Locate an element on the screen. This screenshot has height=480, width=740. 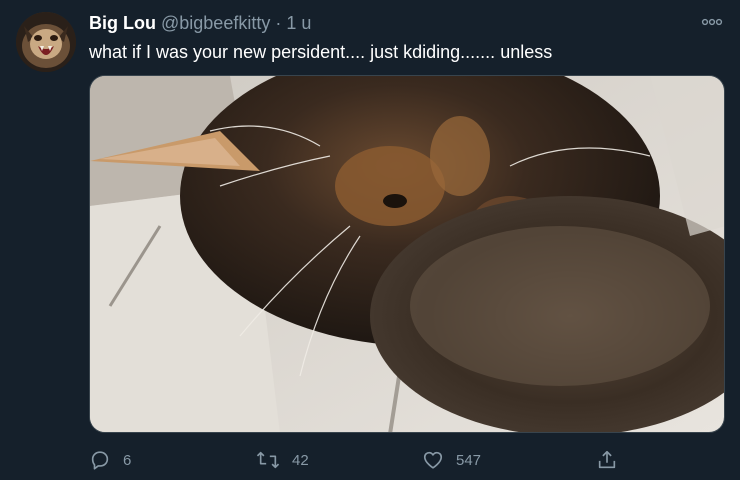
retweet-icon is located at coordinates (268, 460).